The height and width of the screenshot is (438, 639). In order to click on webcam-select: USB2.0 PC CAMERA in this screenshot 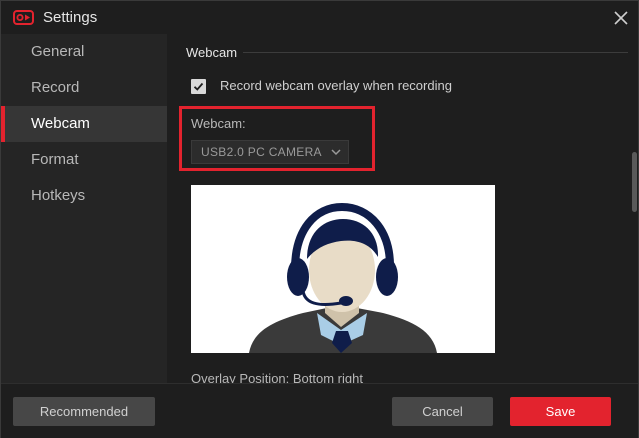, I will do `click(270, 152)`.